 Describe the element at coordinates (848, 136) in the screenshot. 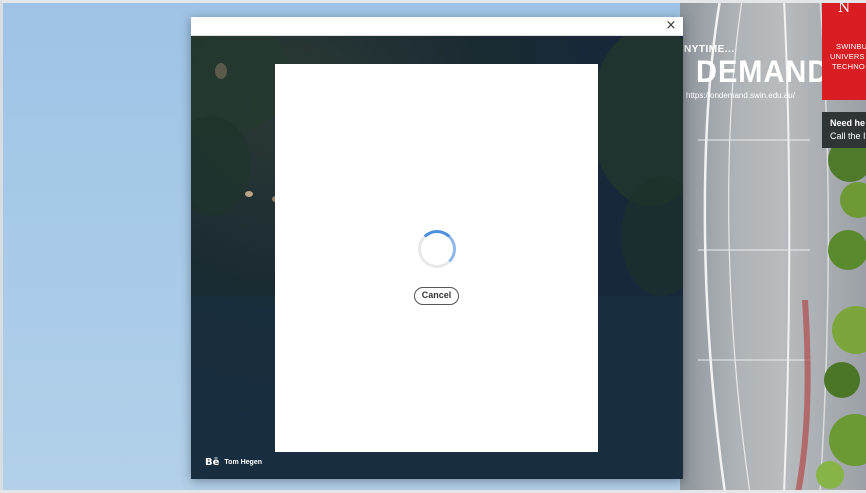

I see `help-subtitle: Call the I` at that location.